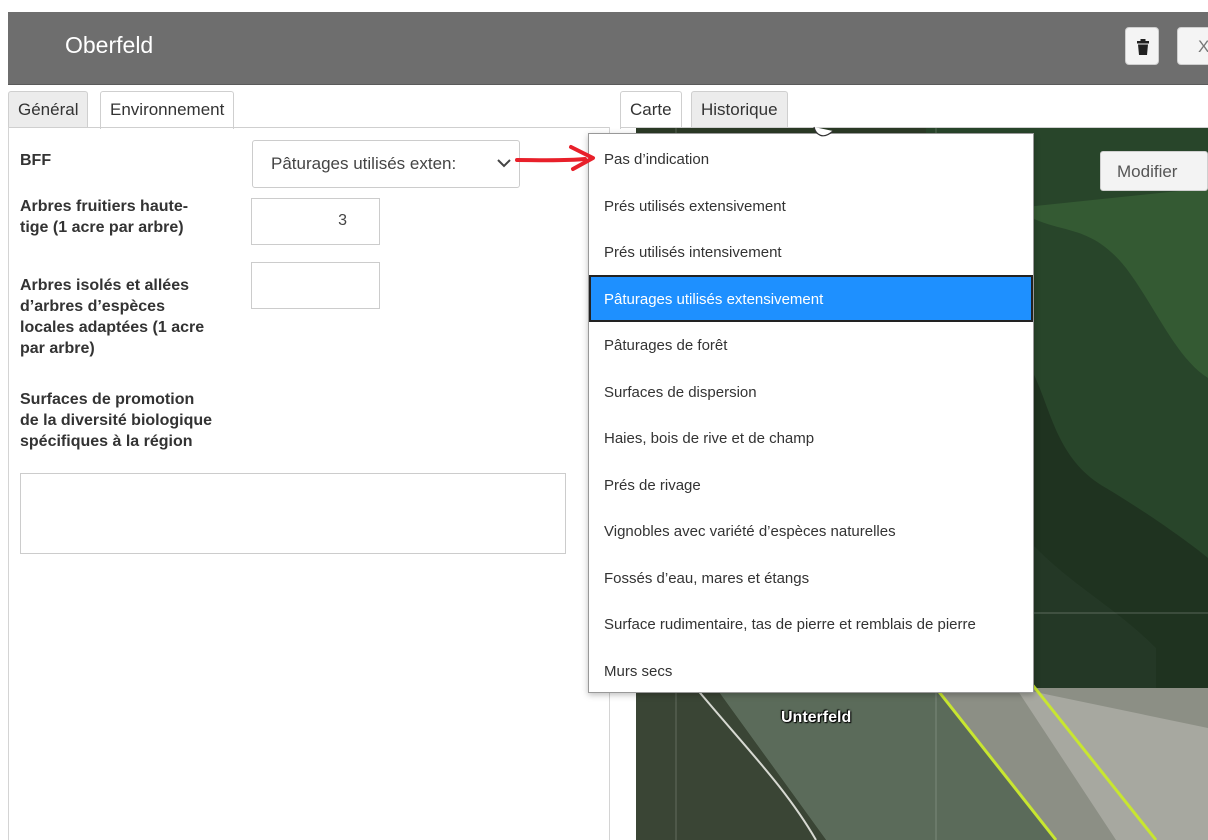  Describe the element at coordinates (739, 109) in the screenshot. I see `tab-historique: Historique` at that location.